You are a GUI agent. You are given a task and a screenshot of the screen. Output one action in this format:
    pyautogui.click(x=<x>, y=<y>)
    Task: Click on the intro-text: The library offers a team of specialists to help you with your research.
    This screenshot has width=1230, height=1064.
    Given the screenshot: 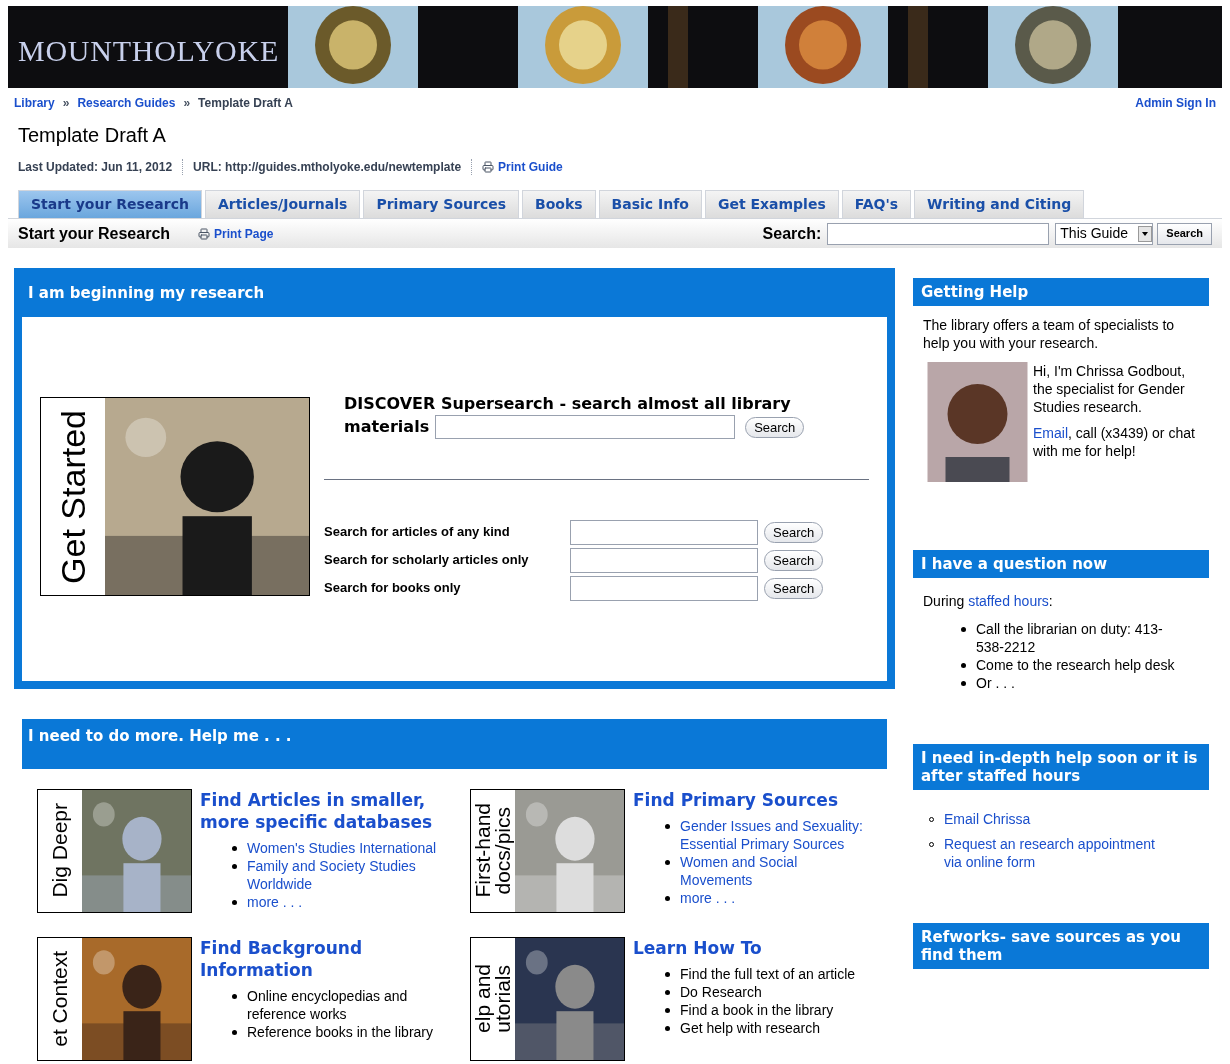 What is the action you would take?
    pyautogui.click(x=1049, y=334)
    